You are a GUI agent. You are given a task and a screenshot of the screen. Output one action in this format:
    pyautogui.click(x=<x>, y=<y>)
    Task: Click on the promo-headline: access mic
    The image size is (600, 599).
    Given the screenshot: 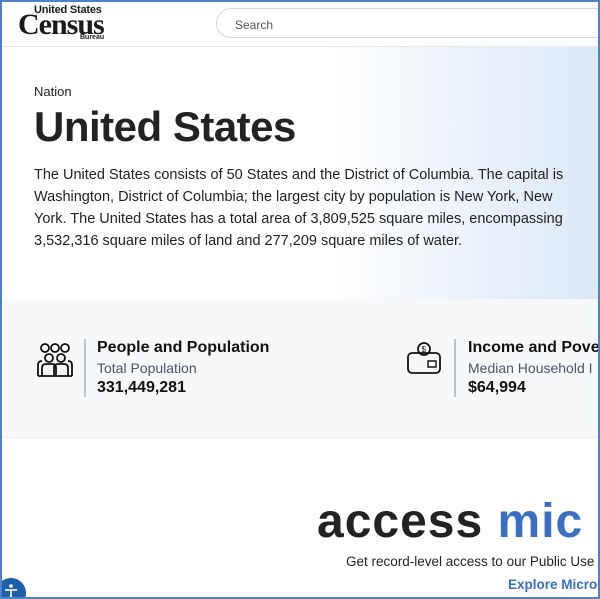 What is the action you would take?
    pyautogui.click(x=450, y=521)
    